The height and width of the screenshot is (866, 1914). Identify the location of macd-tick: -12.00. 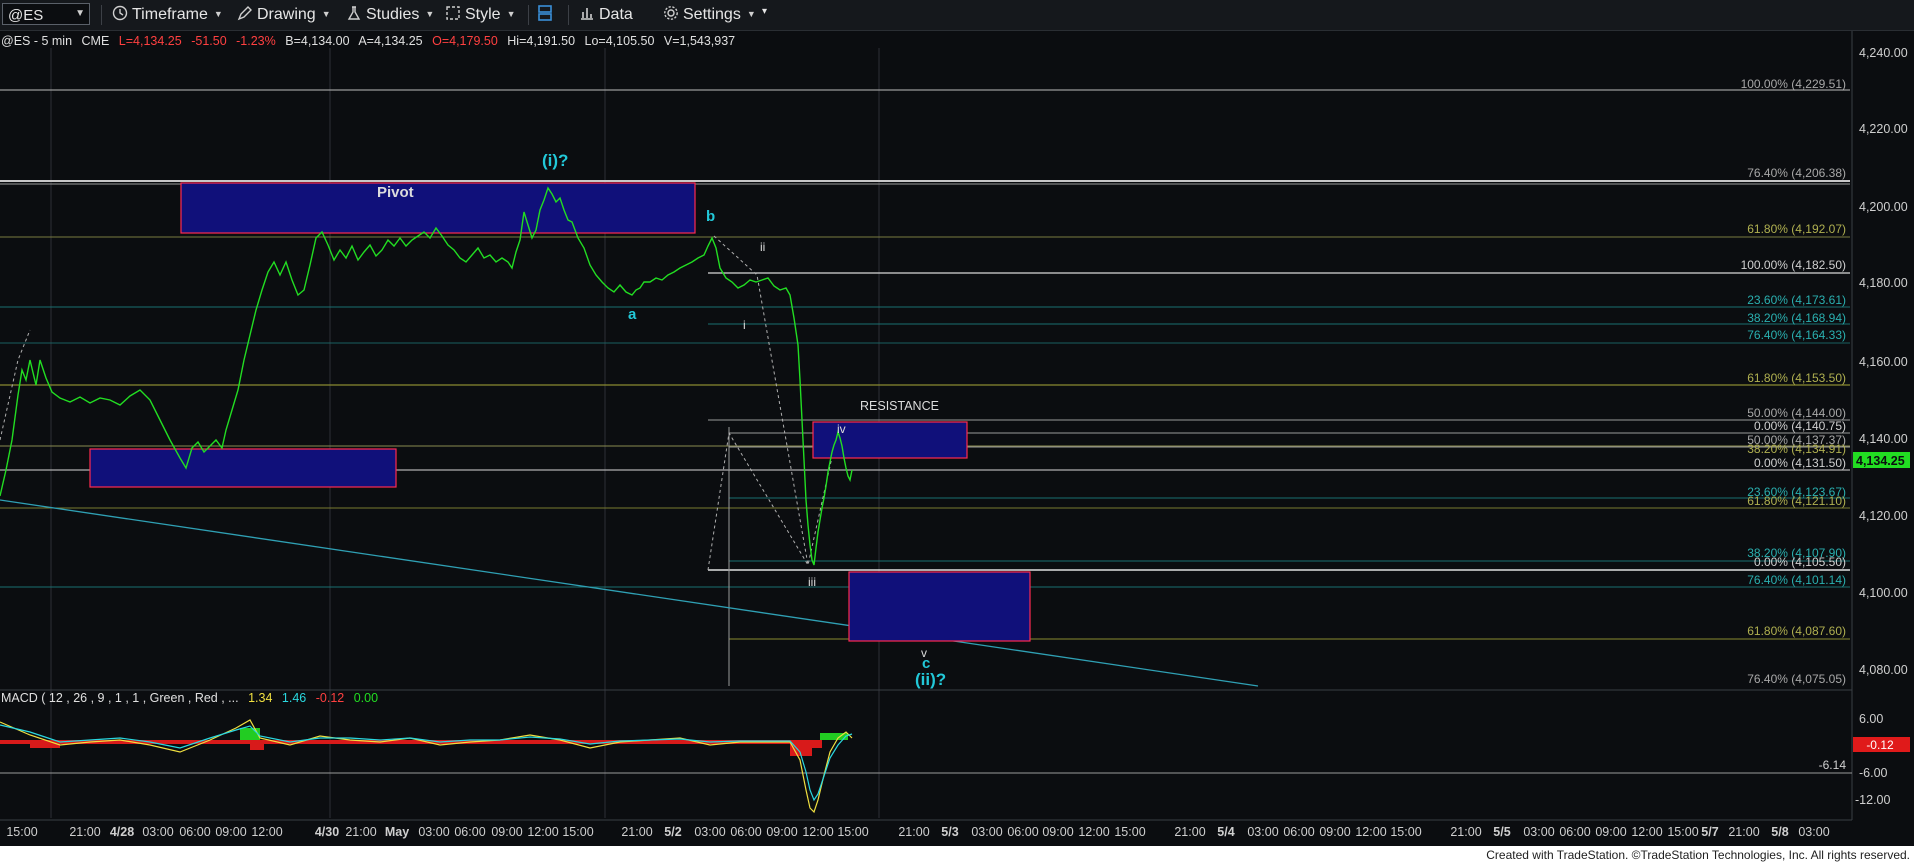
(1872, 800).